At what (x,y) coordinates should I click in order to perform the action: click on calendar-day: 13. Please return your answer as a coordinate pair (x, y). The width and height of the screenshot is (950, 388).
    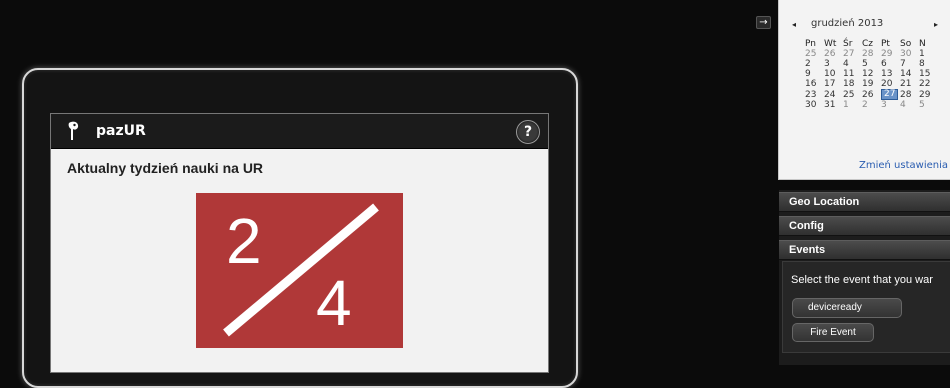
    Looking at the image, I should click on (890, 74).